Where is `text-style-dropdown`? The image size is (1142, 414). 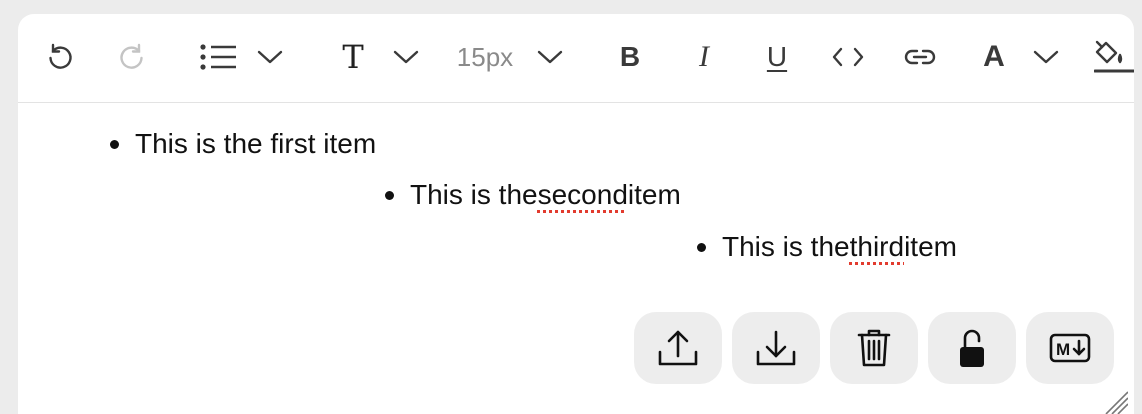
text-style-dropdown is located at coordinates (406, 57).